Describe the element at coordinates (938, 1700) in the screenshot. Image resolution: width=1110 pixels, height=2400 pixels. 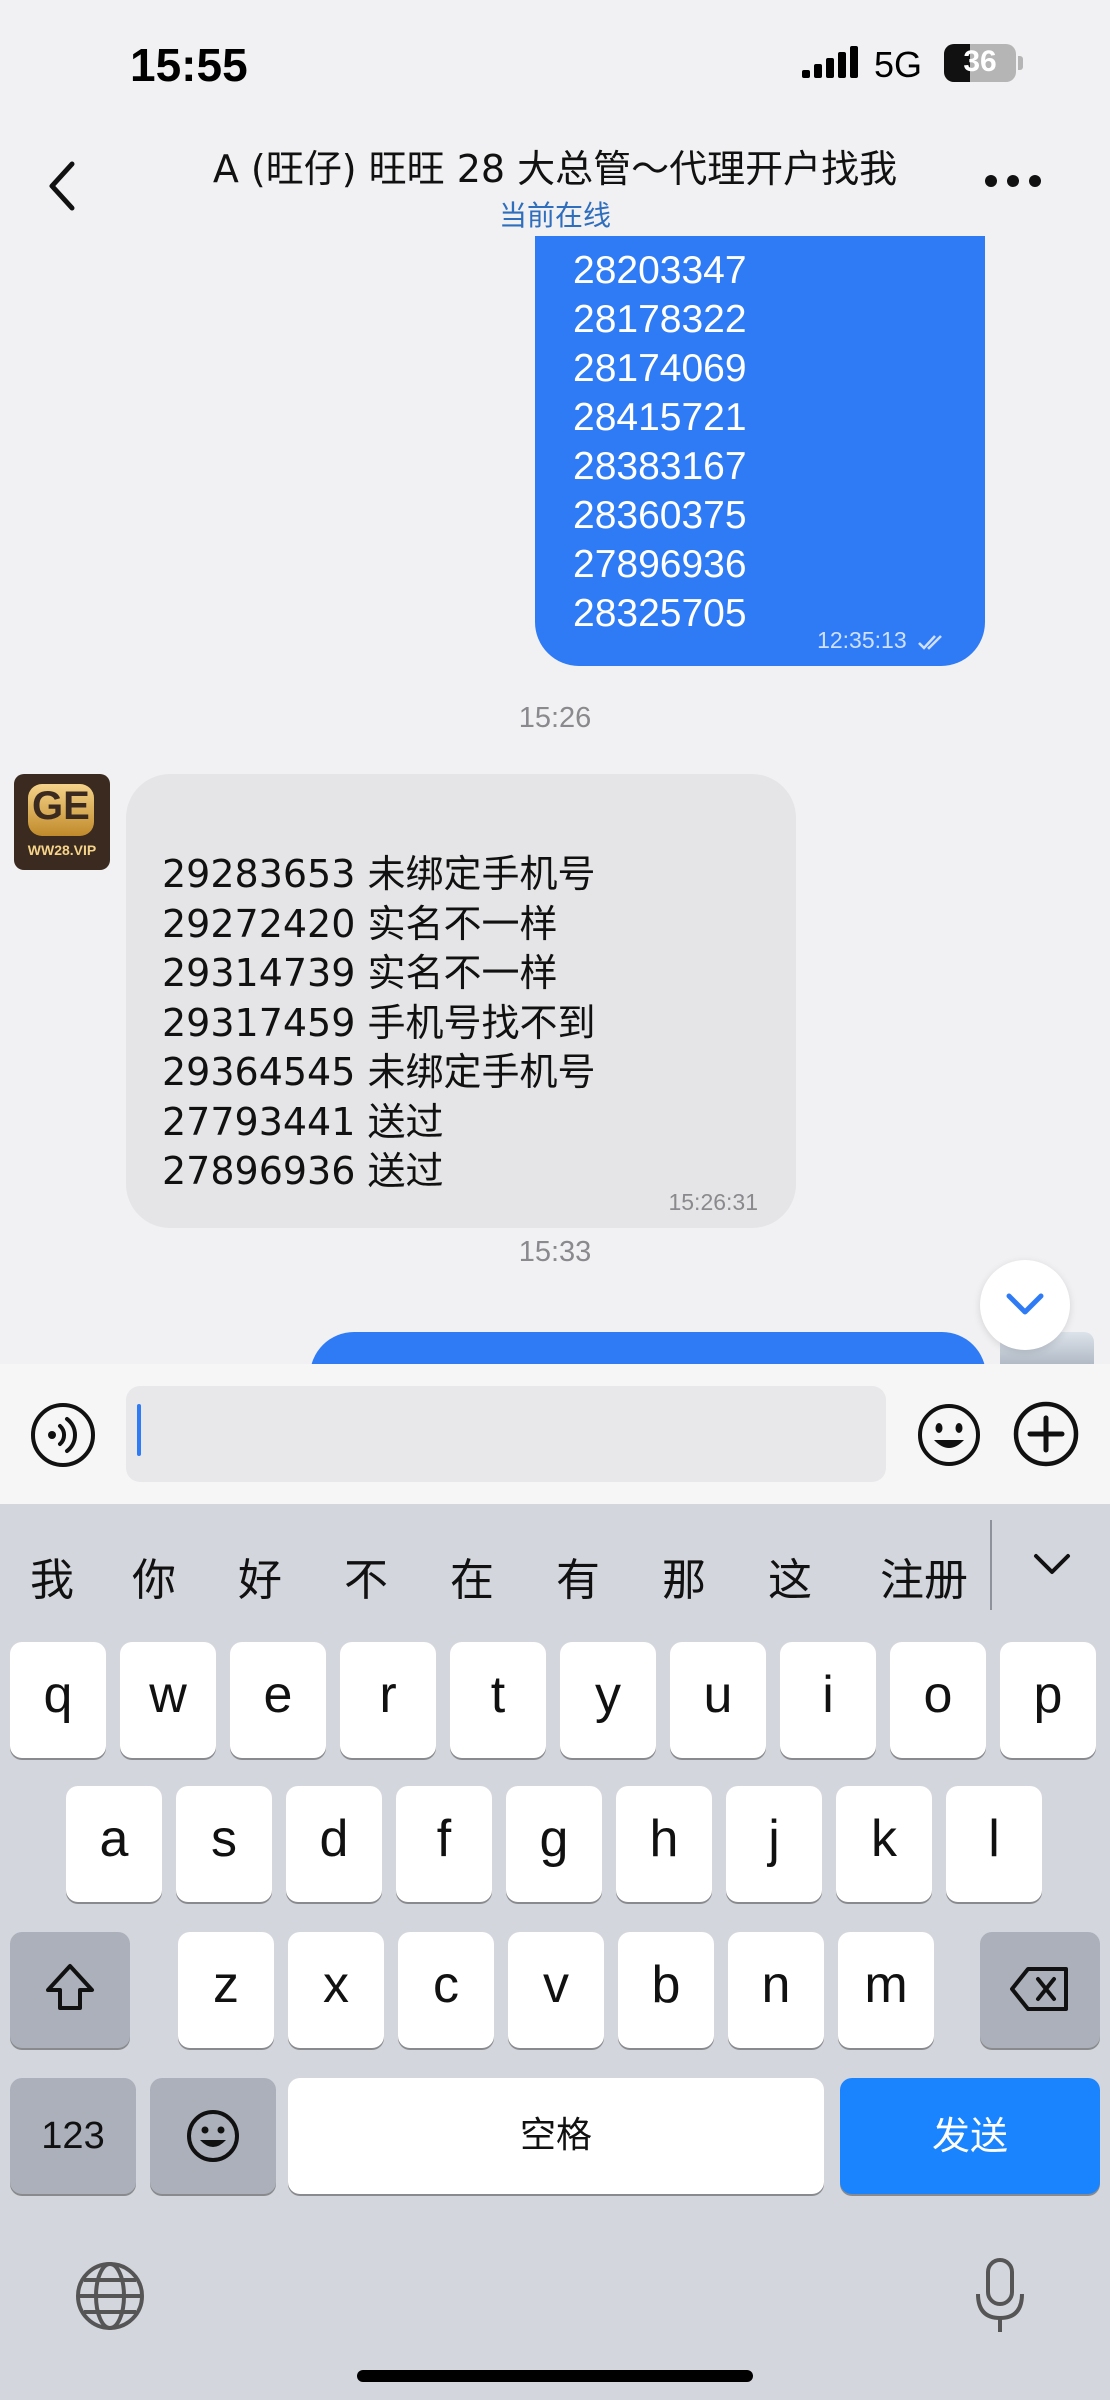
I see `key-o: o` at that location.